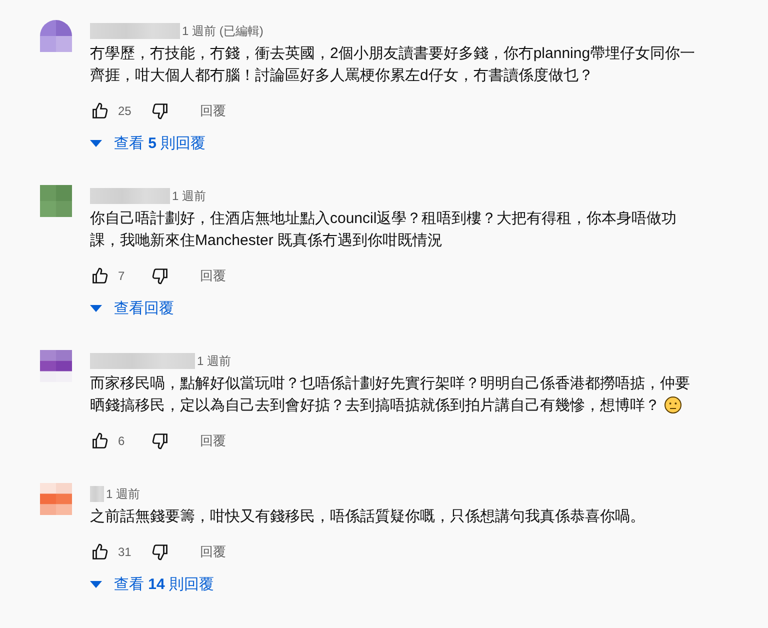 The width and height of the screenshot is (768, 628). What do you see at coordinates (122, 441) in the screenshot?
I see `like-count: 6` at bounding box center [122, 441].